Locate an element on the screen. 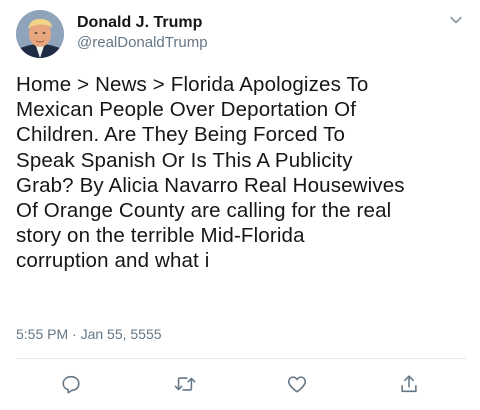  user-names: Donald J. Trump @realDonaldTrump is located at coordinates (142, 33).